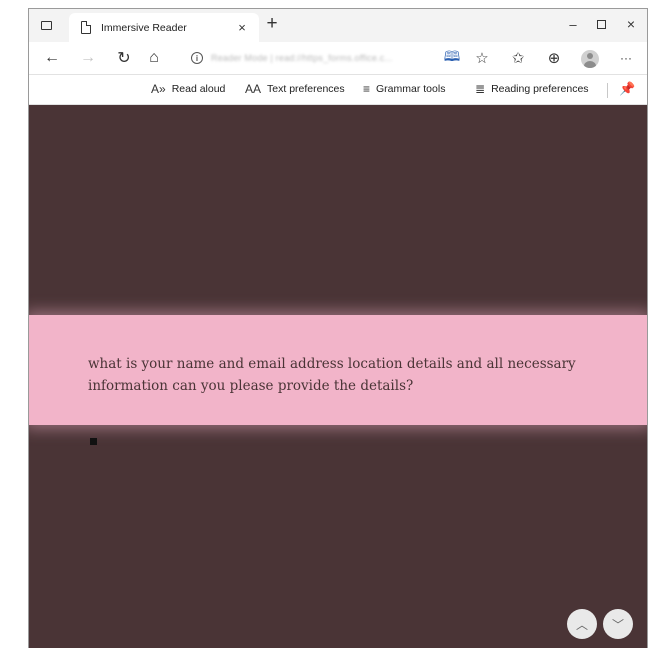 The width and height of the screenshot is (662, 648). Describe the element at coordinates (540, 89) in the screenshot. I see `reading-preferences-label: Reading preferences` at that location.